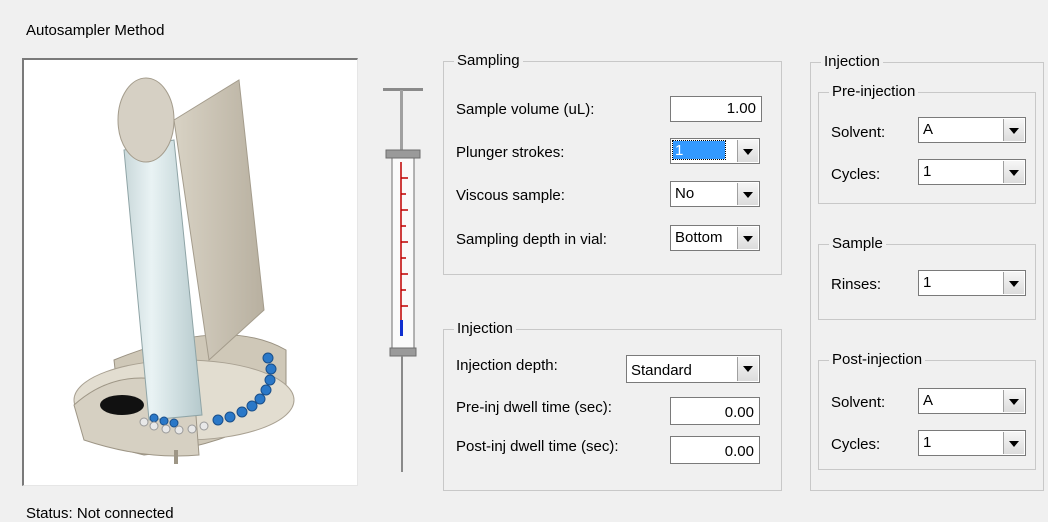 The height and width of the screenshot is (522, 1048). Describe the element at coordinates (537, 446) in the screenshot. I see `post-inj-dwell-label: Post-inj dwell time (sec):` at that location.